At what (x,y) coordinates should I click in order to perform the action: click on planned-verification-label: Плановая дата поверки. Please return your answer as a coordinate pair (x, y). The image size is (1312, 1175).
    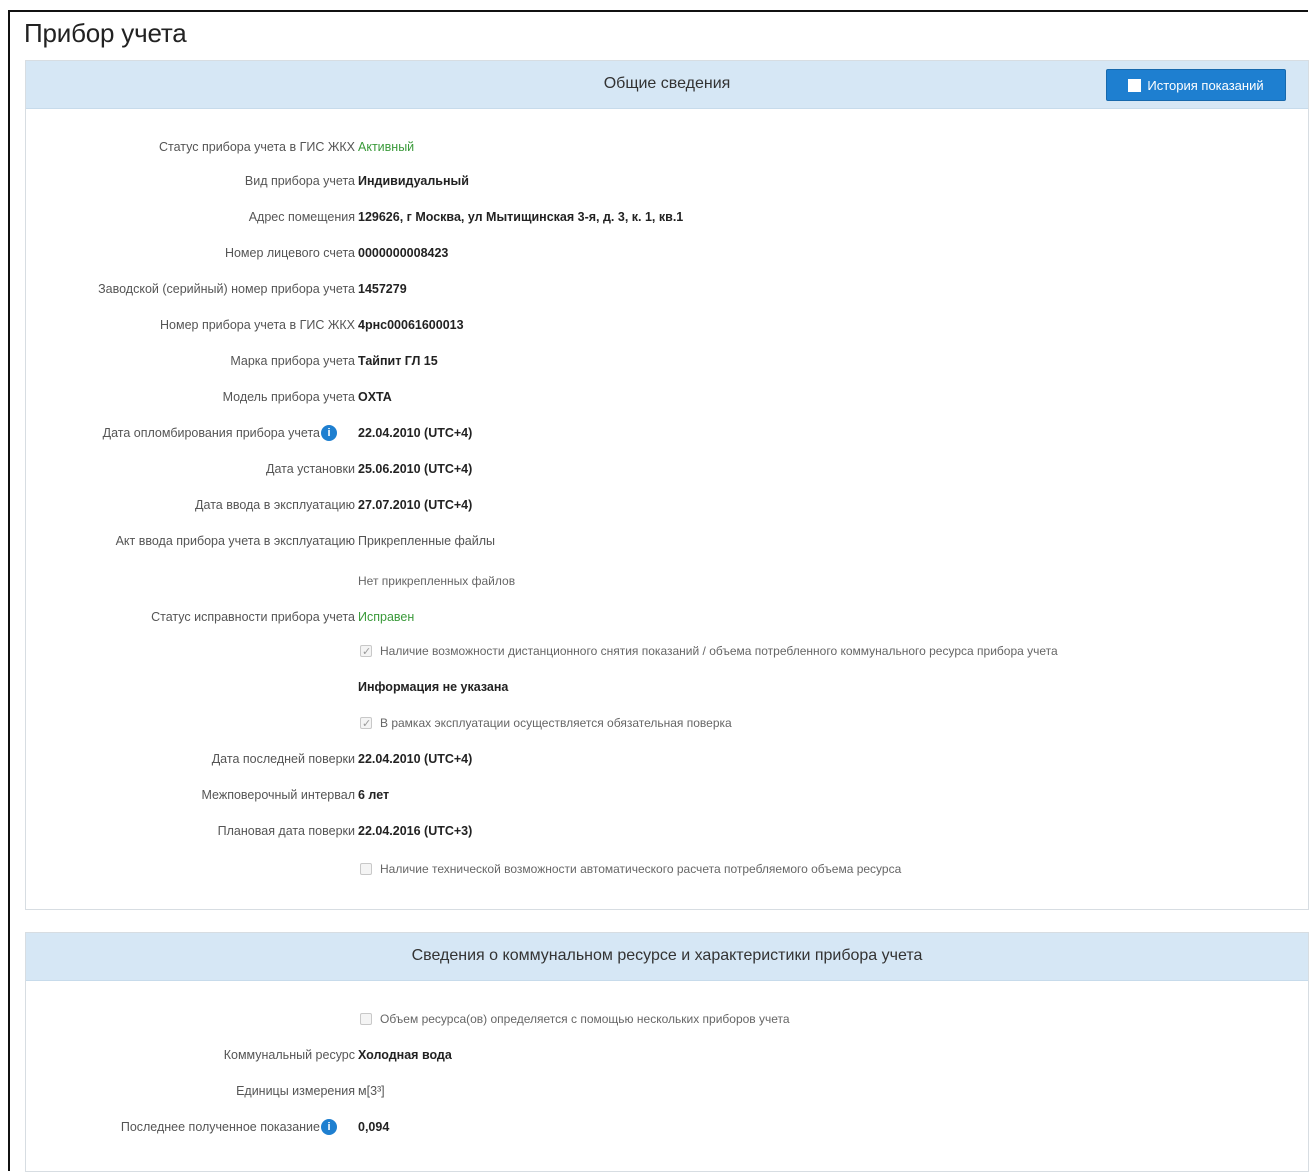
    Looking at the image, I should click on (286, 831).